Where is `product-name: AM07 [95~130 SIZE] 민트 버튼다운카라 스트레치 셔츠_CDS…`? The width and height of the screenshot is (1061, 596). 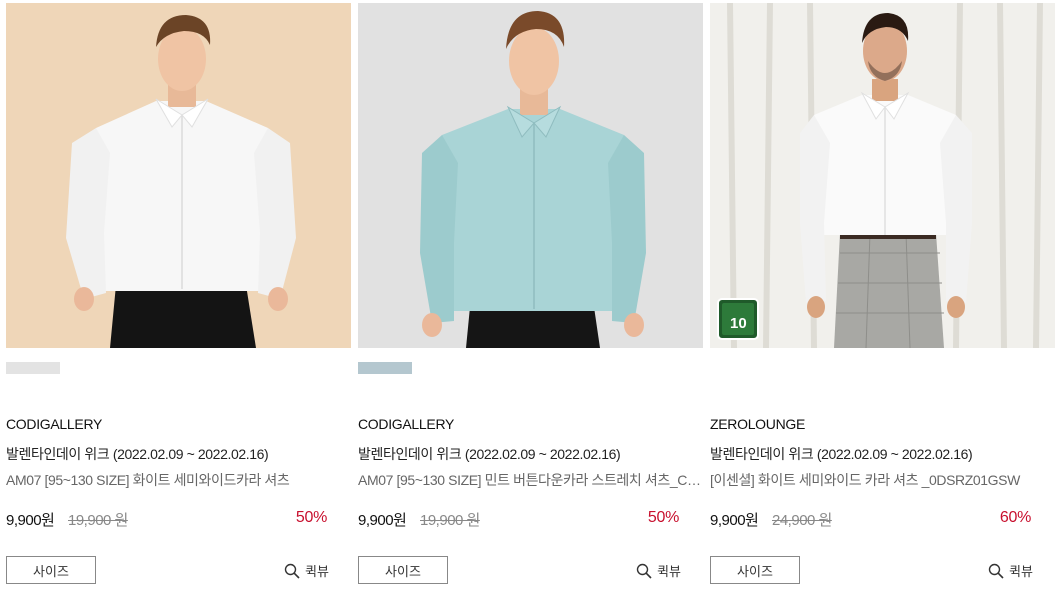 product-name: AM07 [95~130 SIZE] 민트 버튼다운카라 스트레치 셔츠_CDS… is located at coordinates (530, 480).